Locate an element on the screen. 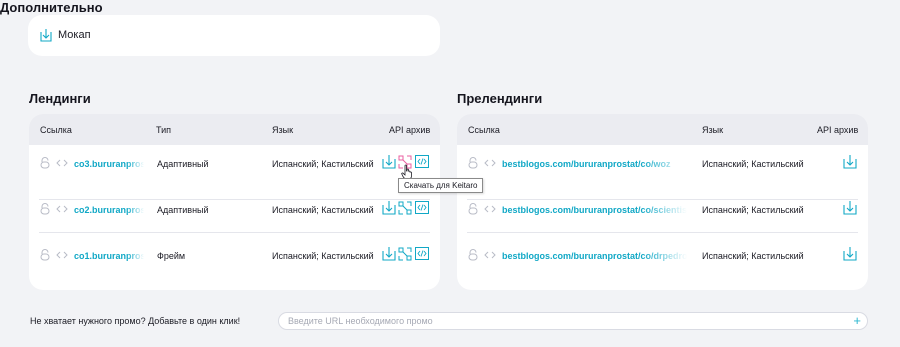 The width and height of the screenshot is (900, 347). landings-table-header: Ссылка Тип Язык API архив is located at coordinates (234, 129).